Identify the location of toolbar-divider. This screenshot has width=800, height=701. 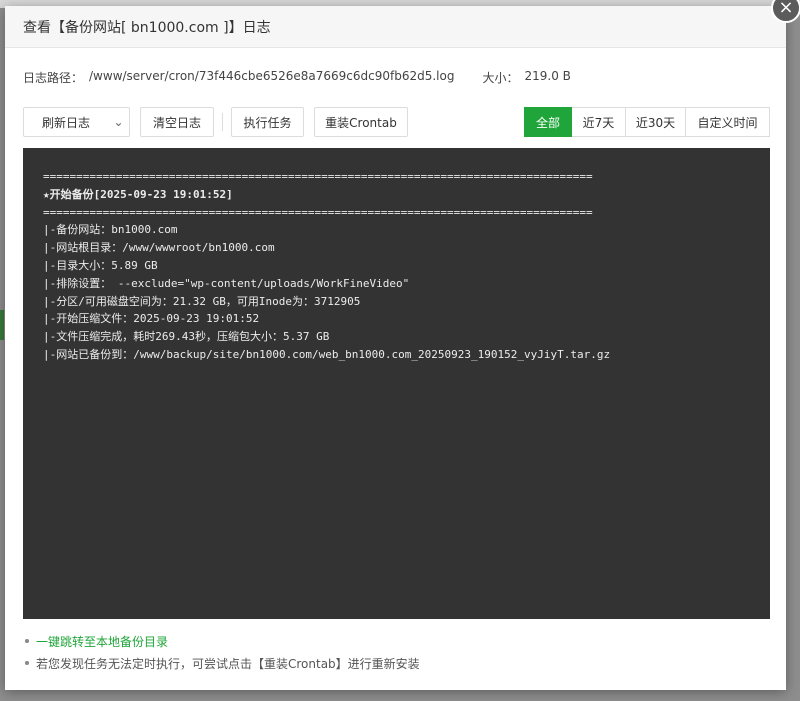
(222, 122).